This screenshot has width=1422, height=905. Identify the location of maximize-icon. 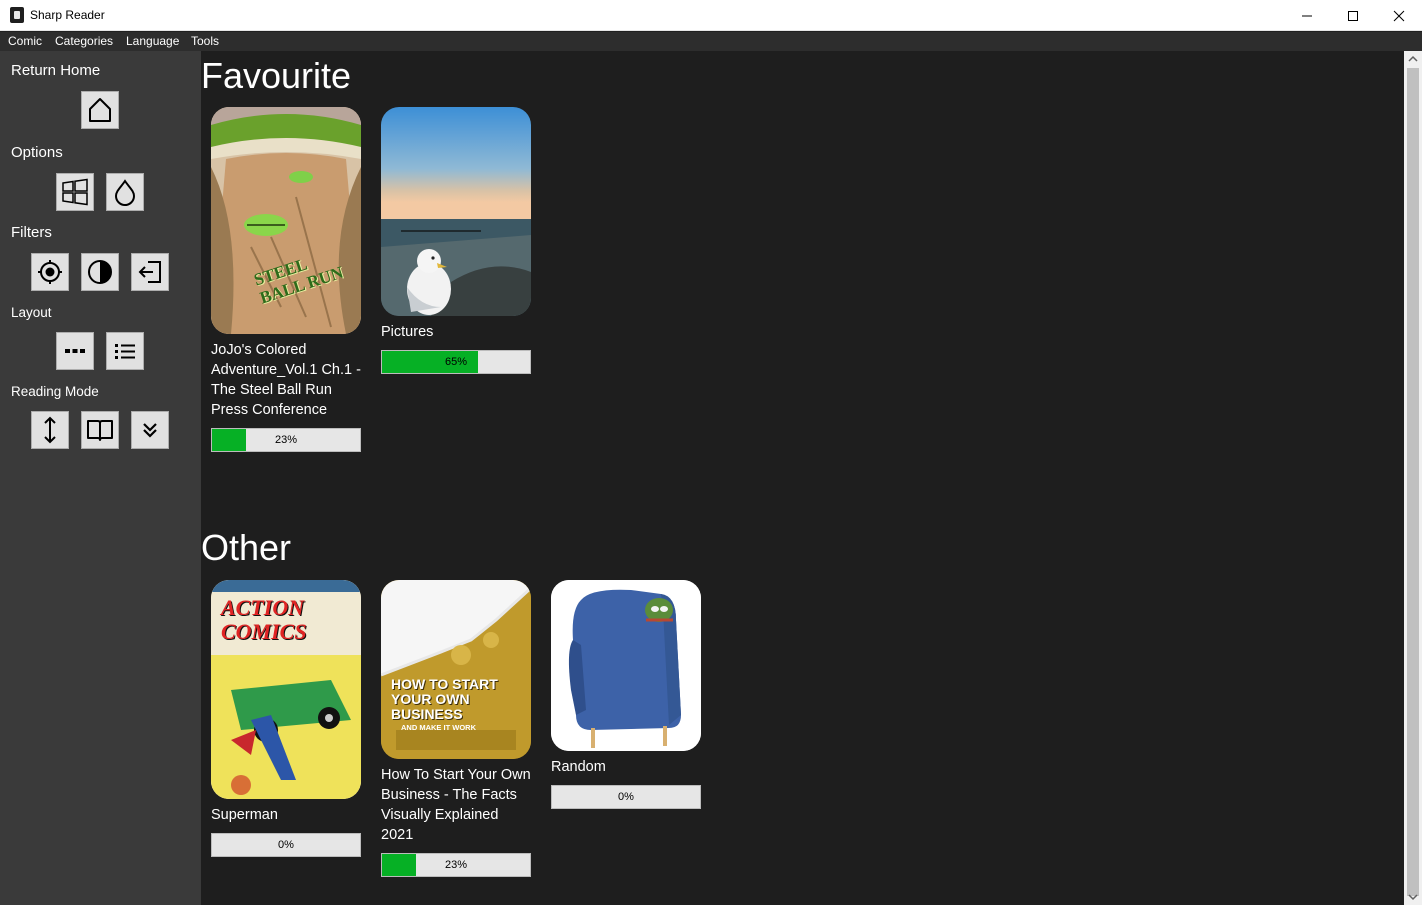
(1353, 15).